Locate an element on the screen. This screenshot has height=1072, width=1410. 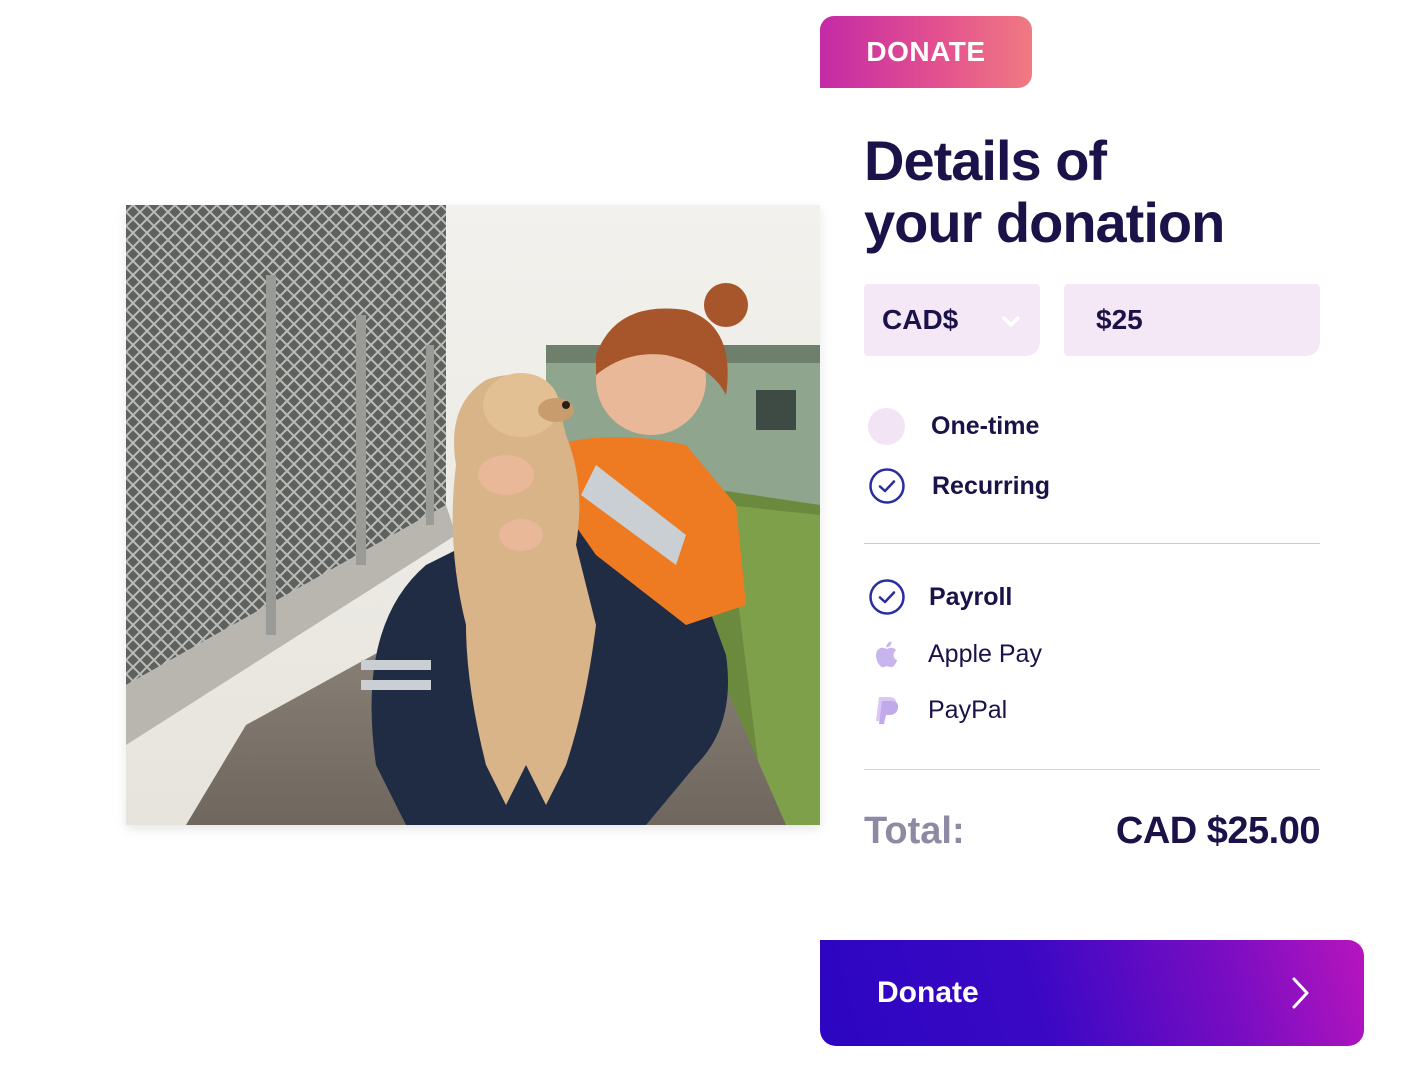
option-label: One-time is located at coordinates (985, 425).